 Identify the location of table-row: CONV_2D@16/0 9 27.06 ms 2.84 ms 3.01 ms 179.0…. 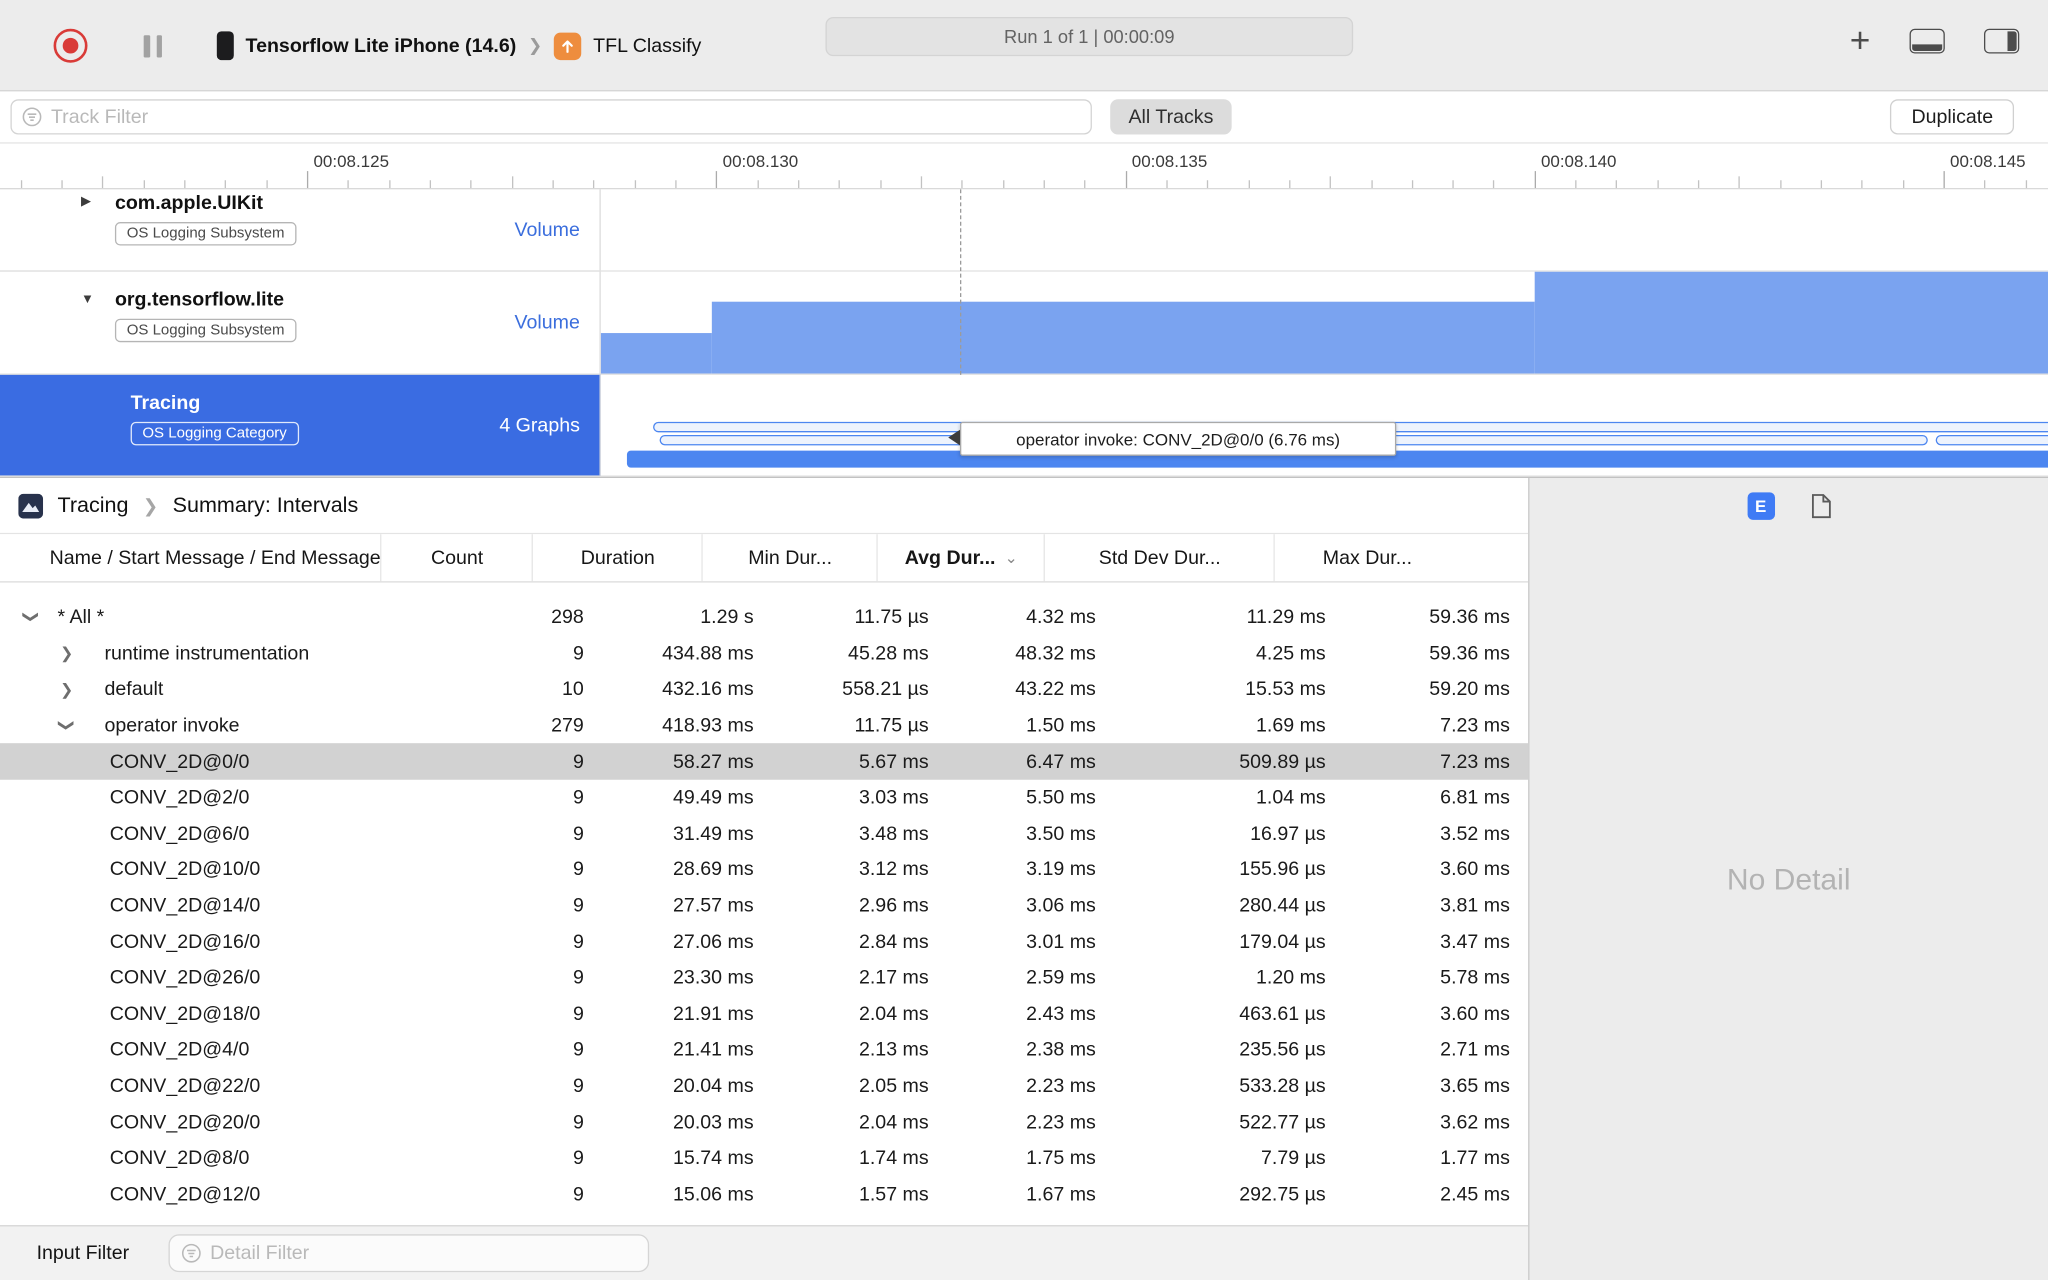
(764, 942).